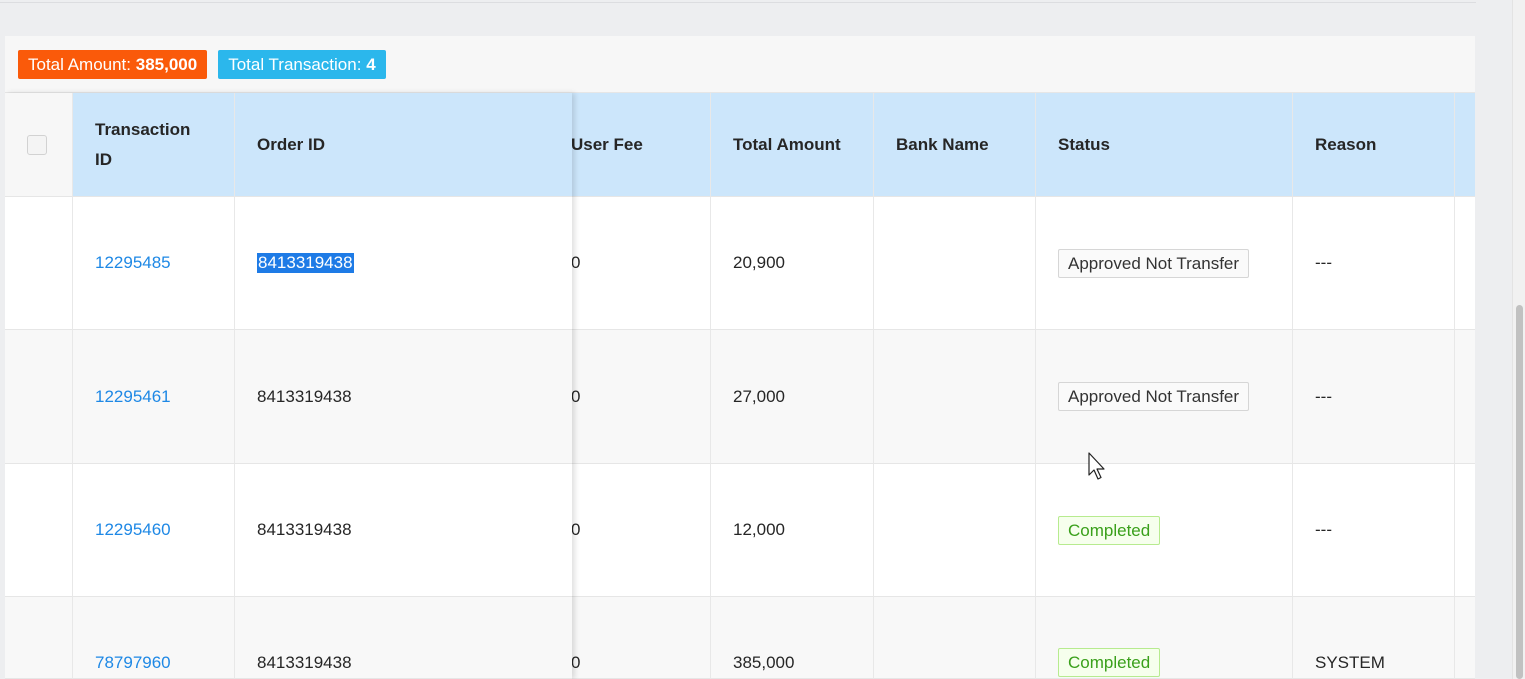  Describe the element at coordinates (295, 64) in the screenshot. I see `total-transaction-label: Total Transaction:` at that location.